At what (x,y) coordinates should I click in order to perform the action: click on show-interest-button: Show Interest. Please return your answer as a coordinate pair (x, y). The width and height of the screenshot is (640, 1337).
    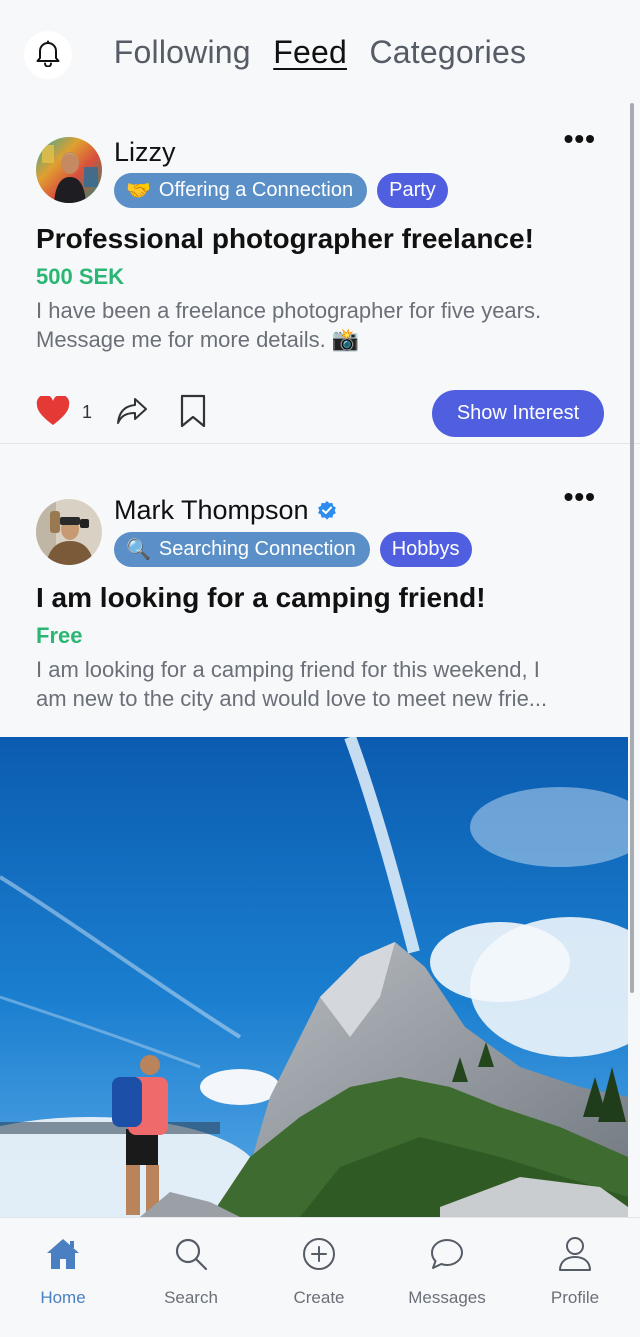
    Looking at the image, I should click on (518, 413).